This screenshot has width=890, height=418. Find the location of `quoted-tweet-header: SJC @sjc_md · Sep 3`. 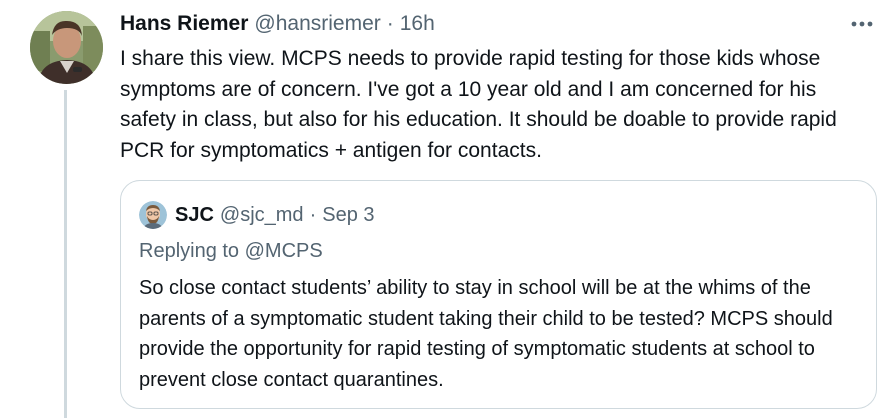

quoted-tweet-header: SJC @sjc_md · Sep 3 is located at coordinates (257, 215).